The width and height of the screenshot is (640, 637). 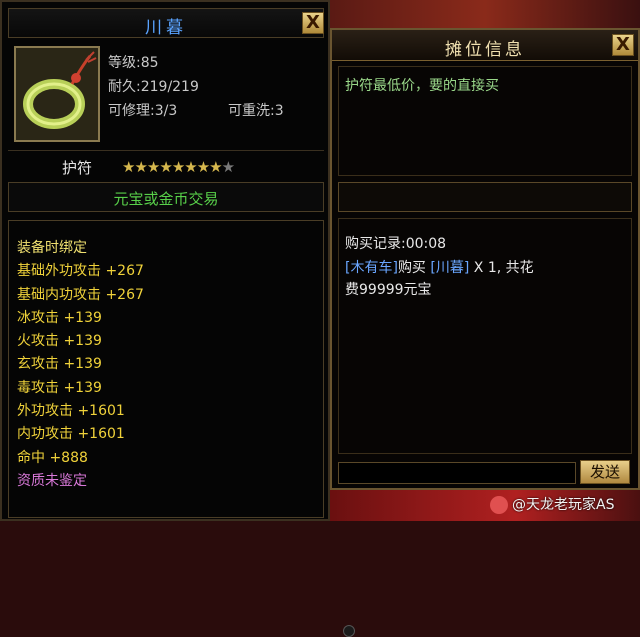 What do you see at coordinates (57, 94) in the screenshot?
I see `amulet-icon` at bounding box center [57, 94].